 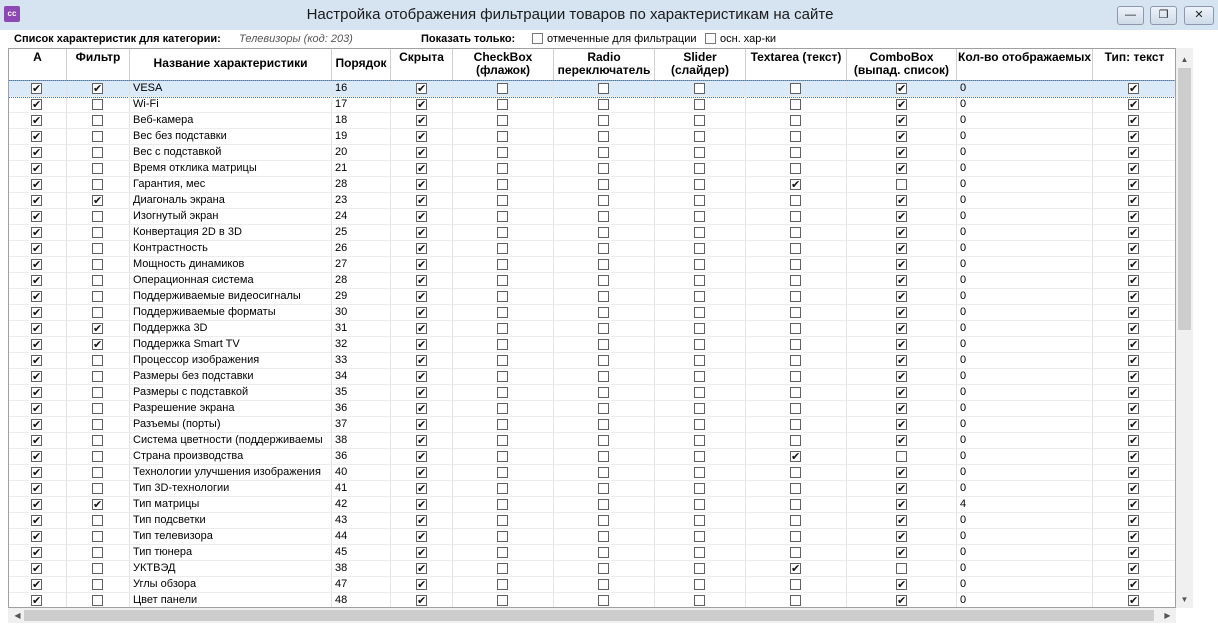 What do you see at coordinates (592, 345) in the screenshot?
I see `table-row: Поддержка Smart TV 32 0` at bounding box center [592, 345].